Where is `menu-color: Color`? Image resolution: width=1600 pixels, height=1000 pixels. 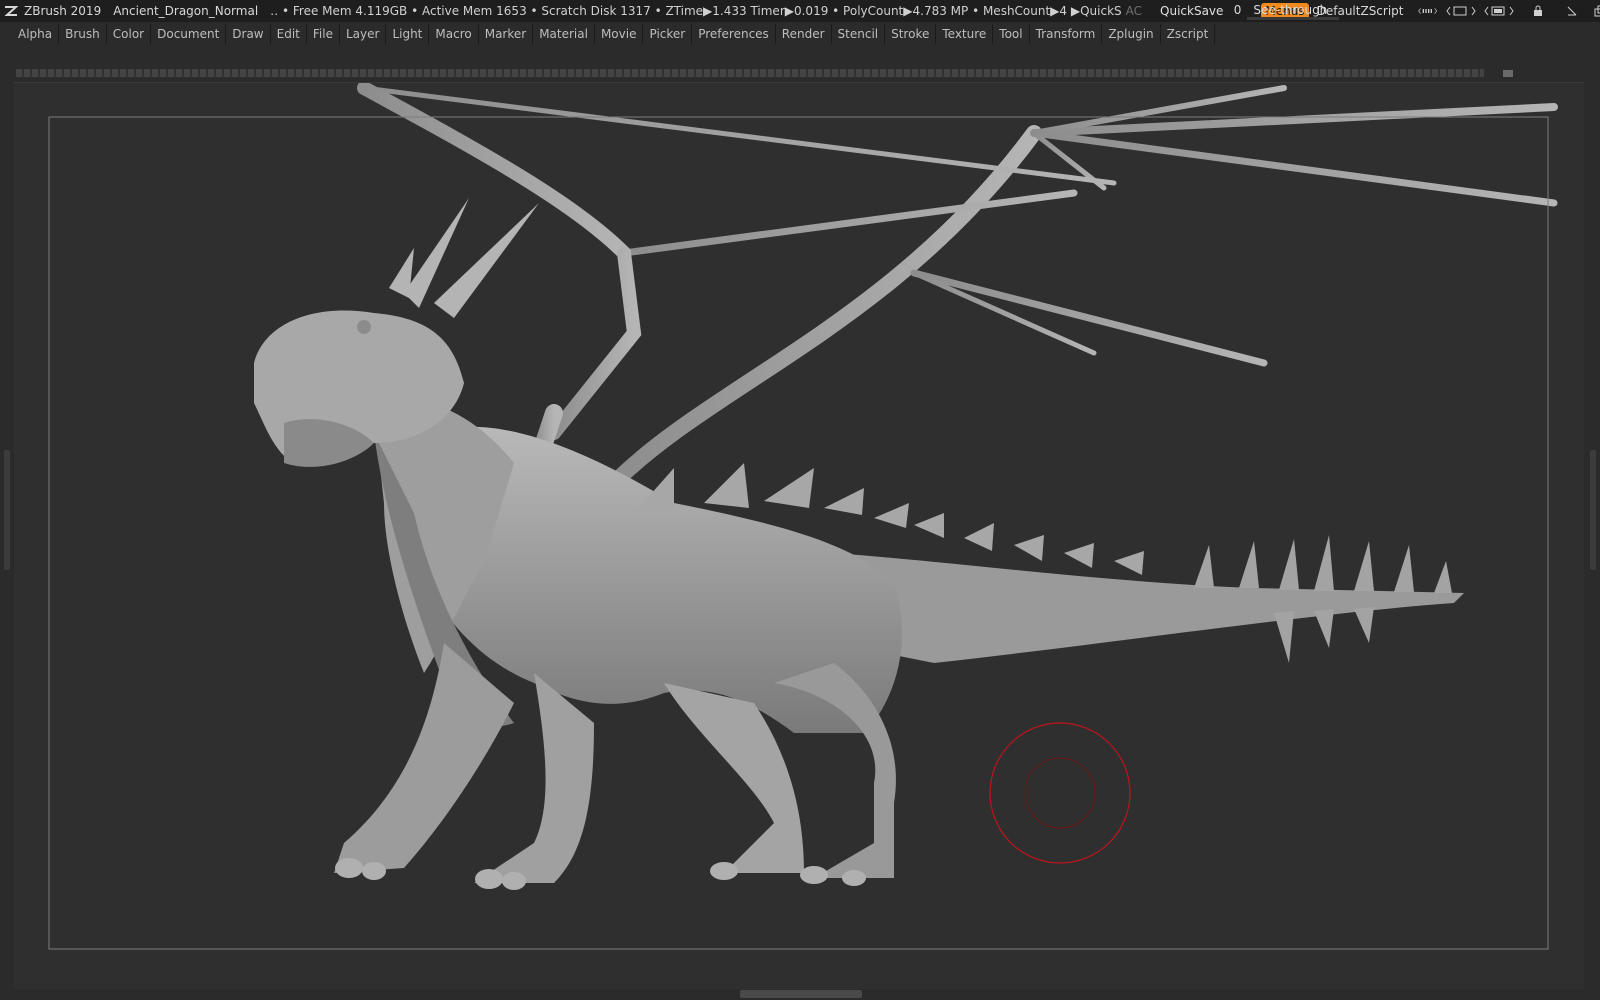 menu-color: Color is located at coordinates (129, 34).